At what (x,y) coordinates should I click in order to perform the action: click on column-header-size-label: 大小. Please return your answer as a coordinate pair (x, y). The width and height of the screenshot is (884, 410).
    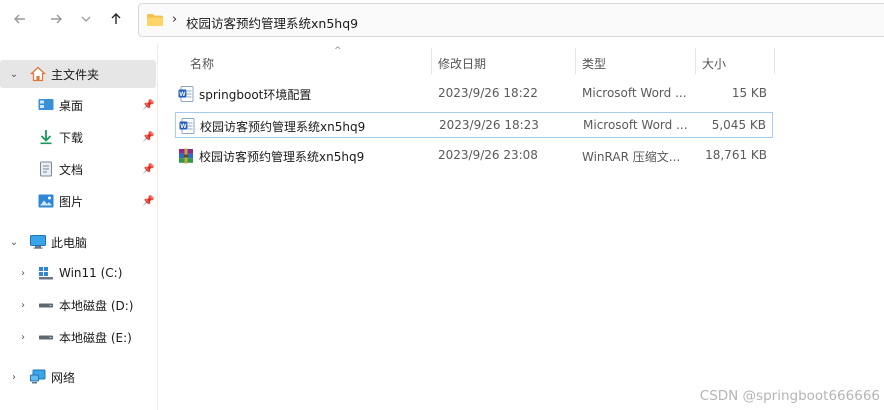
    Looking at the image, I should click on (714, 63).